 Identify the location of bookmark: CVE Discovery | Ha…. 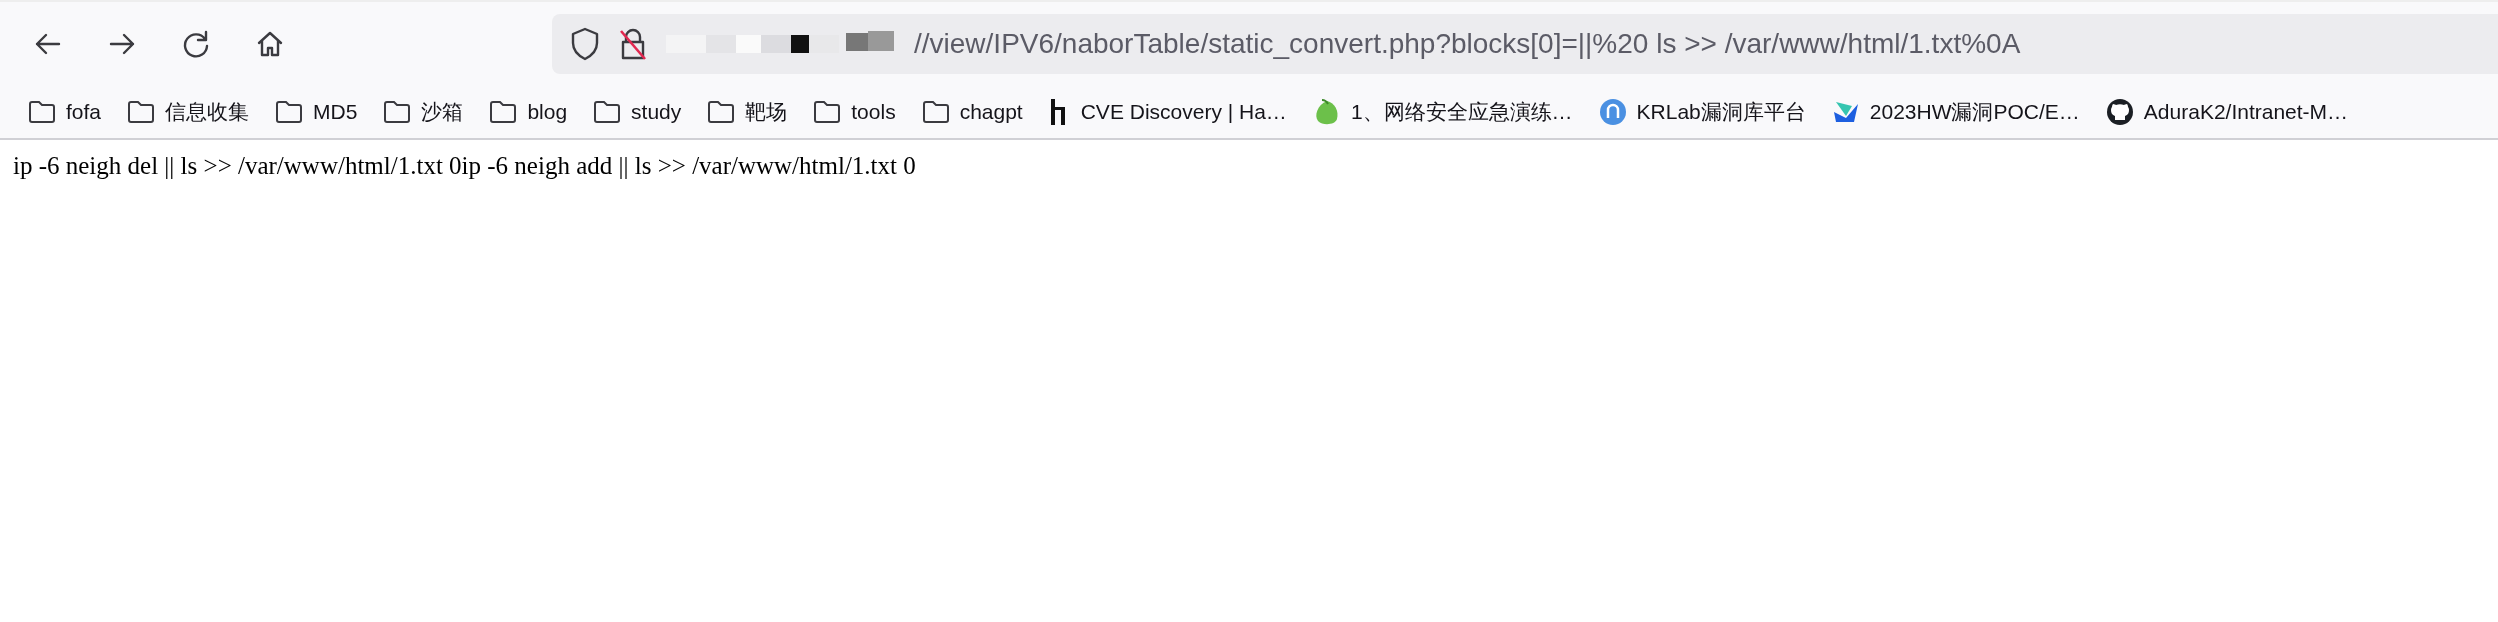
(1167, 112).